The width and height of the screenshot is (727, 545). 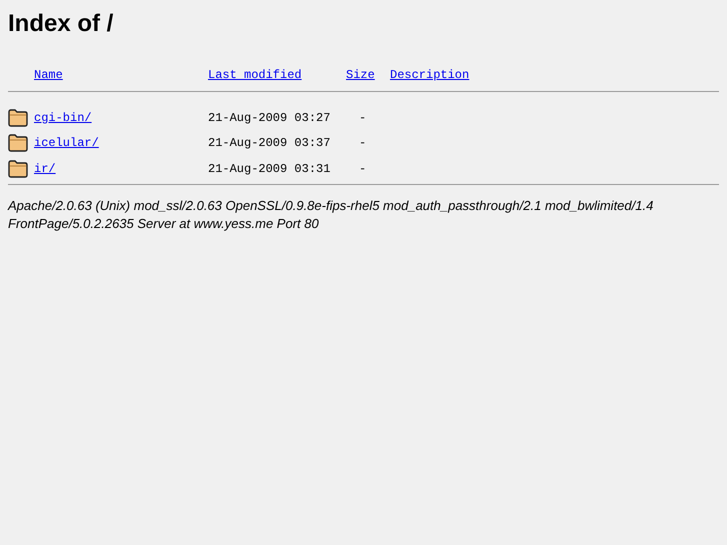 What do you see at coordinates (331, 214) in the screenshot?
I see `server-signature: Apache/2.0.63 (Unix) mod_ssl/2.0.63 OpenSSL/0.9.8e-fips-rhel5 mod_auth_passthrough/2.1 mod_bwlimited/1.4 FrontPage/5.0.2.2635 Server at www.yess.me Port 80` at bounding box center [331, 214].